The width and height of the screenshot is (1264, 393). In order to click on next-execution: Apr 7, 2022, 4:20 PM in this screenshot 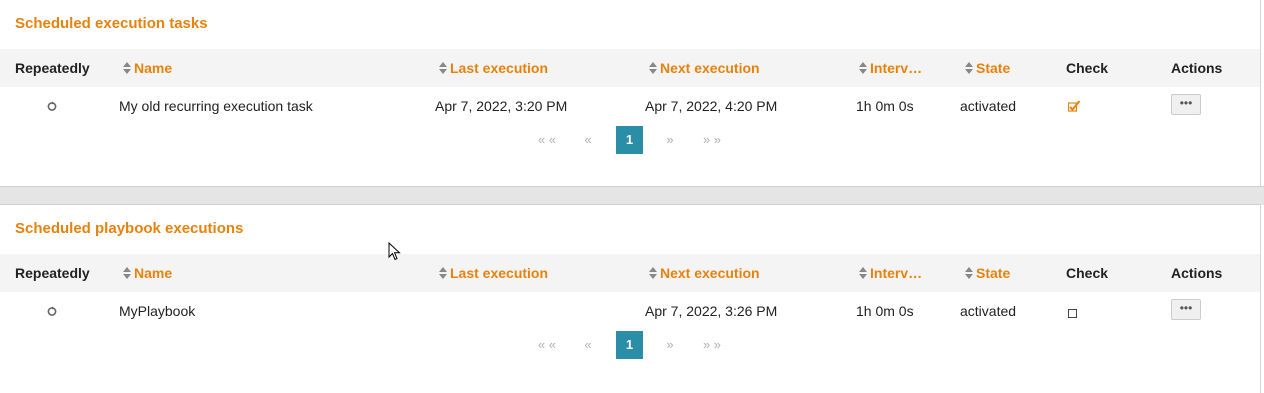, I will do `click(711, 106)`.